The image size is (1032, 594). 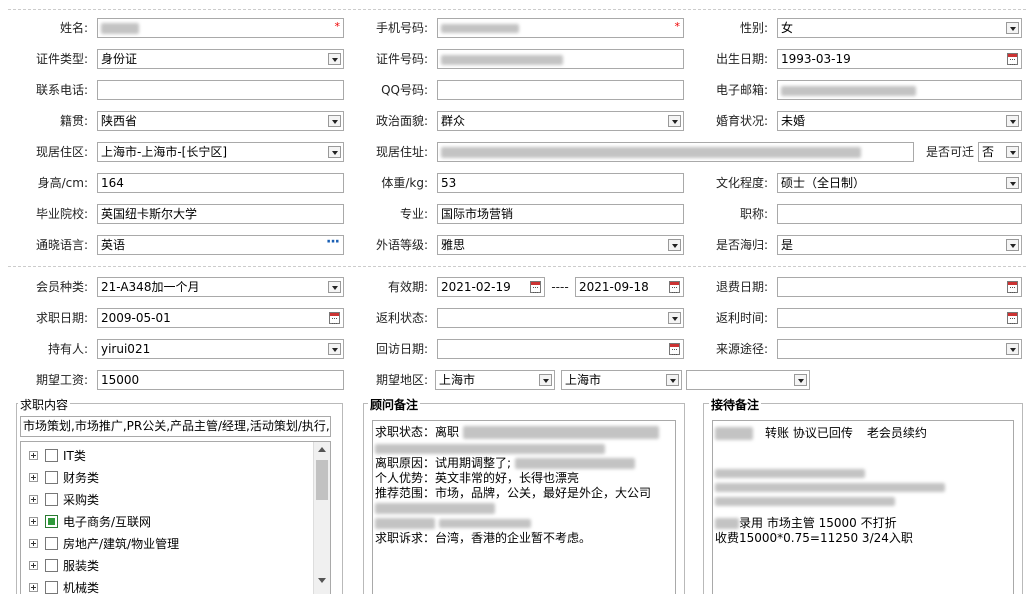 I want to click on relocate-select: 否, so click(x=1000, y=152).